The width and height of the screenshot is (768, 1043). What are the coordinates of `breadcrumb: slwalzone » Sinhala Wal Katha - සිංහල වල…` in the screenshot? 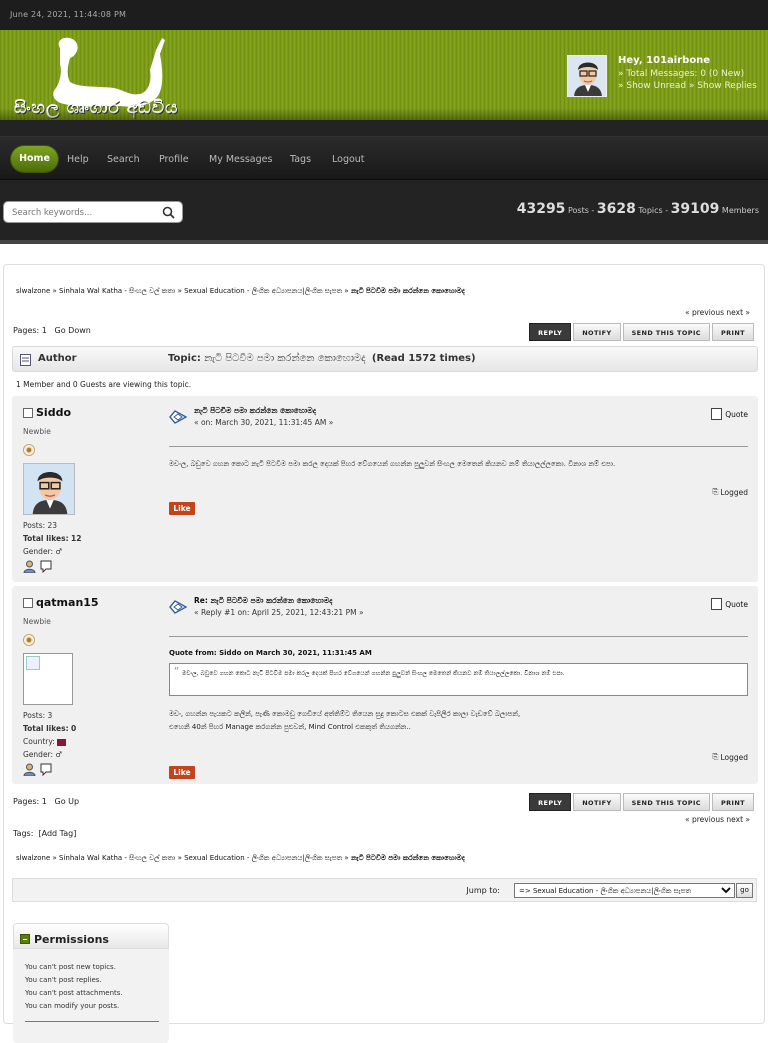 It's located at (240, 858).